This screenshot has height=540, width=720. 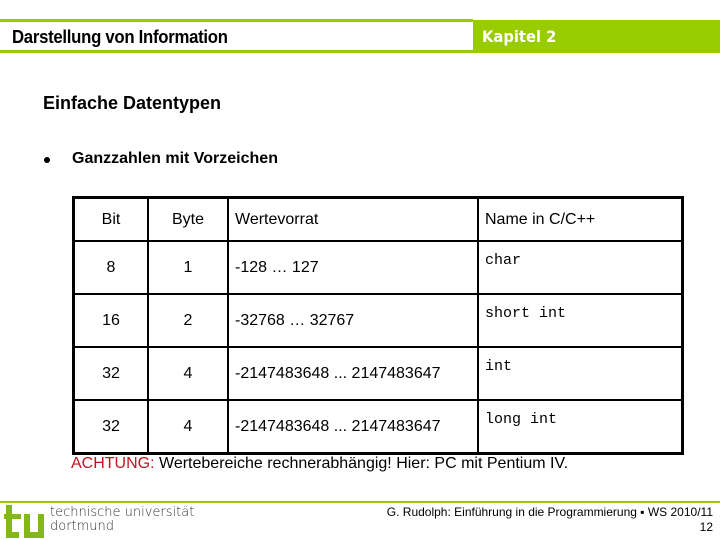 What do you see at coordinates (706, 527) in the screenshot?
I see `page-number: 12` at bounding box center [706, 527].